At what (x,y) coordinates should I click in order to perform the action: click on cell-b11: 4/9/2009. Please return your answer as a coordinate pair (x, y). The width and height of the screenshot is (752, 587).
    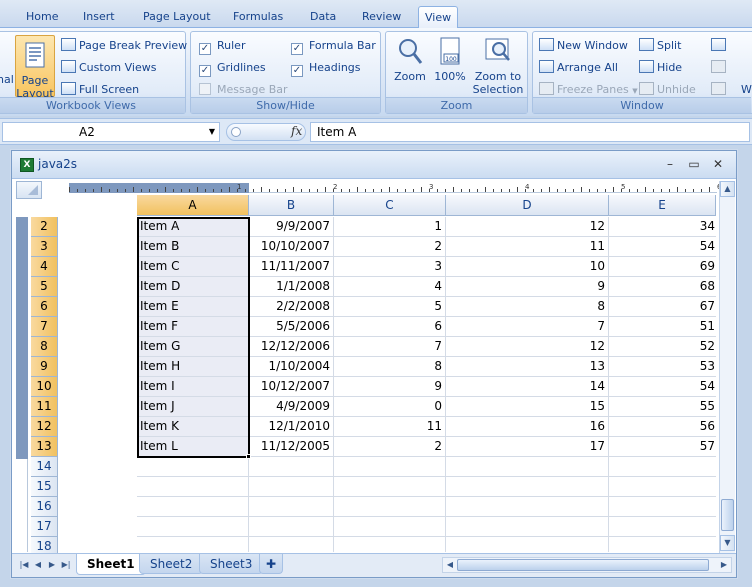
    Looking at the image, I should click on (291, 407).